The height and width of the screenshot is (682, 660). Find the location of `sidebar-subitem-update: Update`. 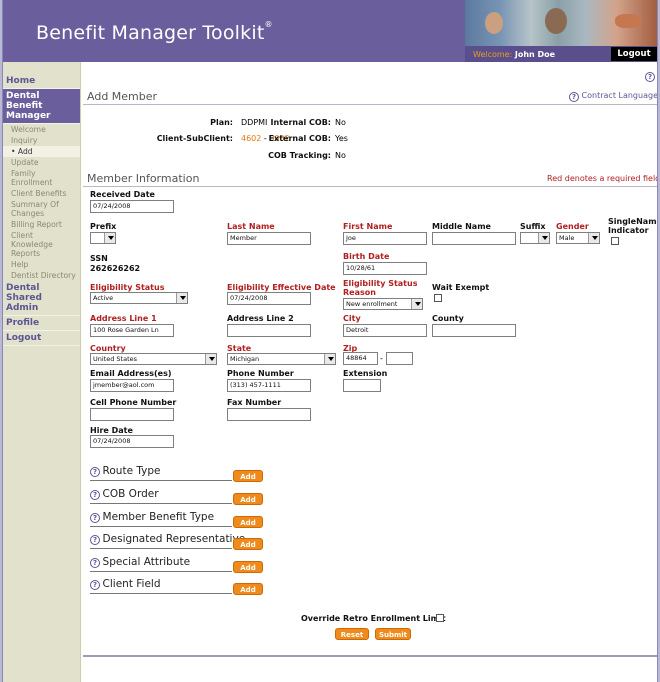

sidebar-subitem-update: Update is located at coordinates (41, 162).